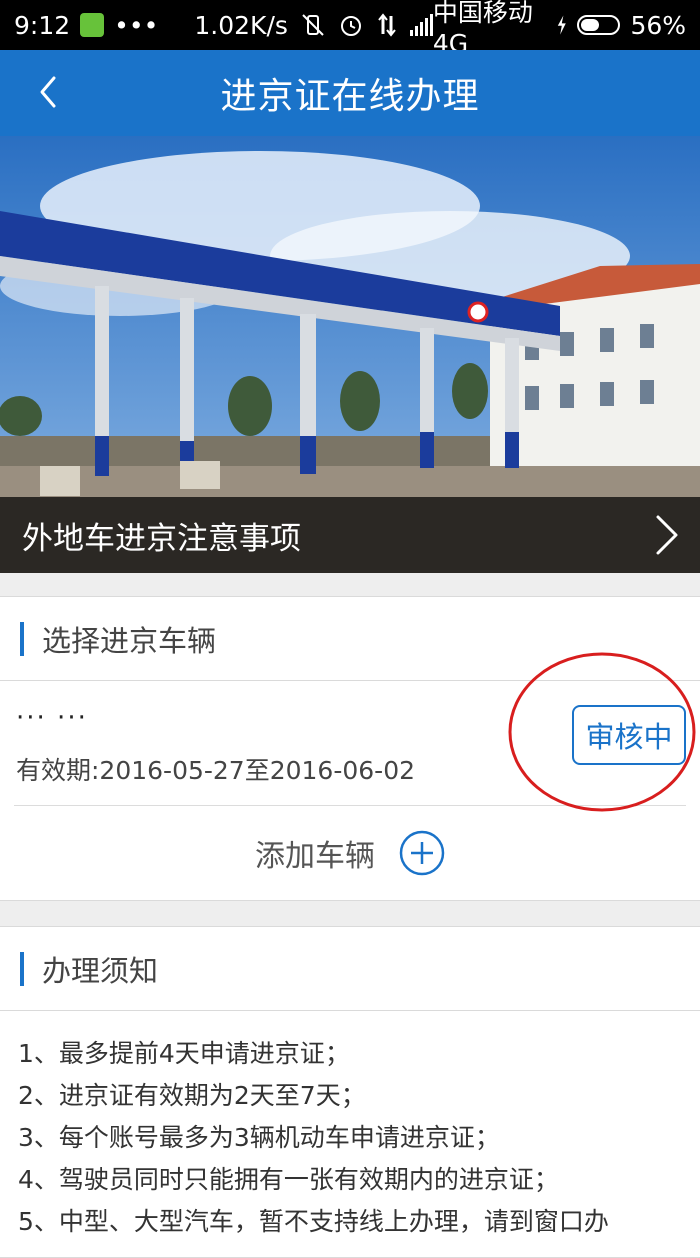  I want to click on title-bar: 进京证在线办理, so click(350, 93).